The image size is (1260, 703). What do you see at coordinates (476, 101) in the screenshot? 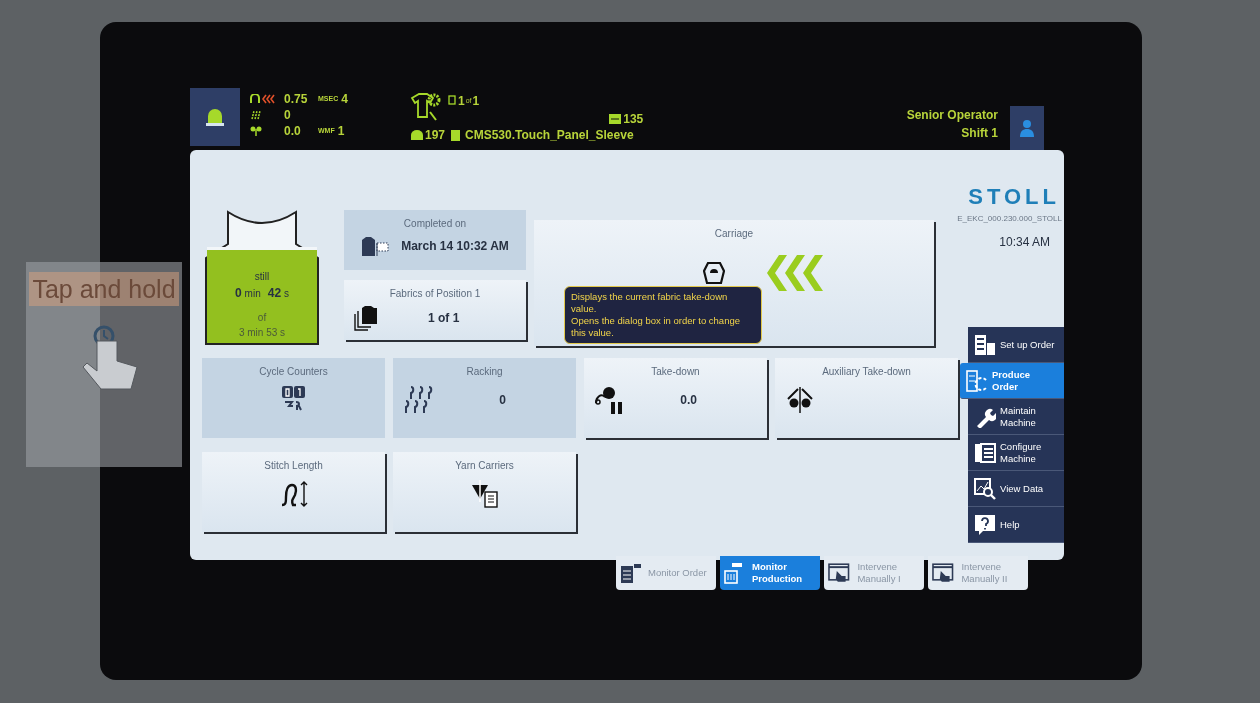
I see `page-total: 1` at bounding box center [476, 101].